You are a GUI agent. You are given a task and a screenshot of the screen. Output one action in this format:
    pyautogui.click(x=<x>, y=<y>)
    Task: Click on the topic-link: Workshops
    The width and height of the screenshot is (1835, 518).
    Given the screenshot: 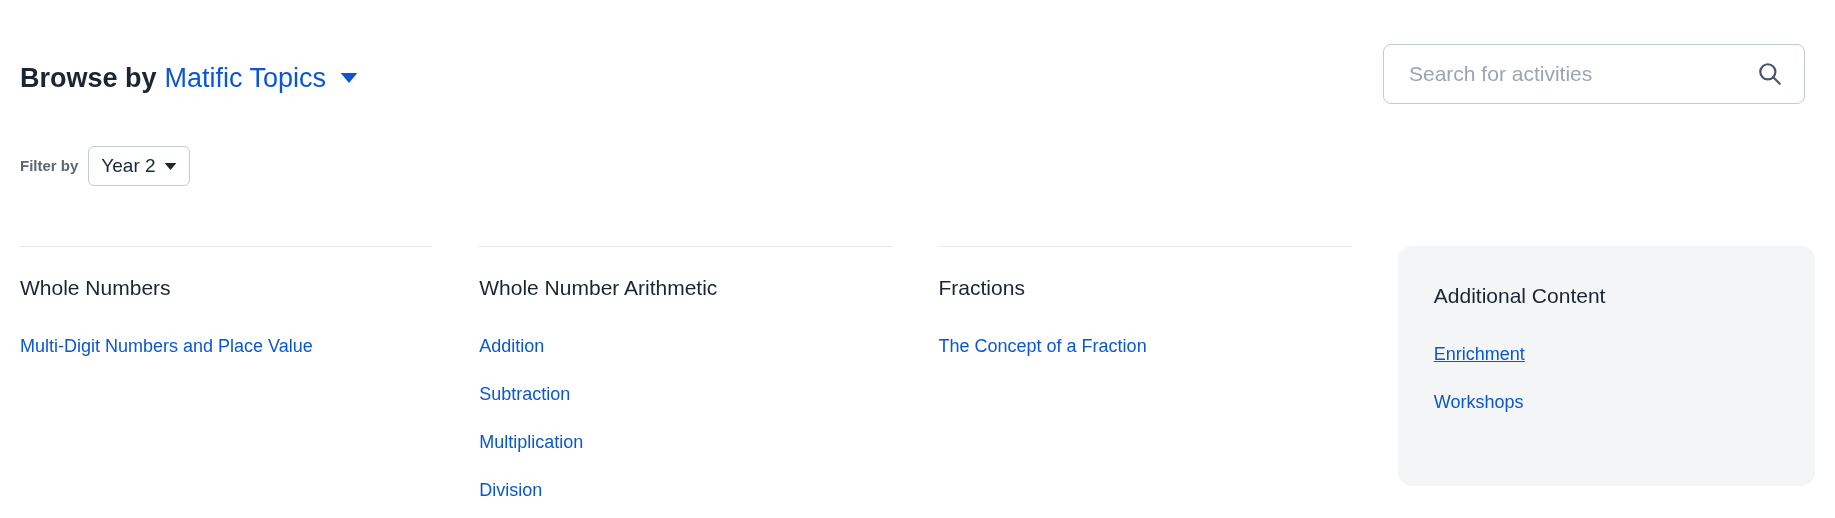 What is the action you would take?
    pyautogui.click(x=1478, y=402)
    